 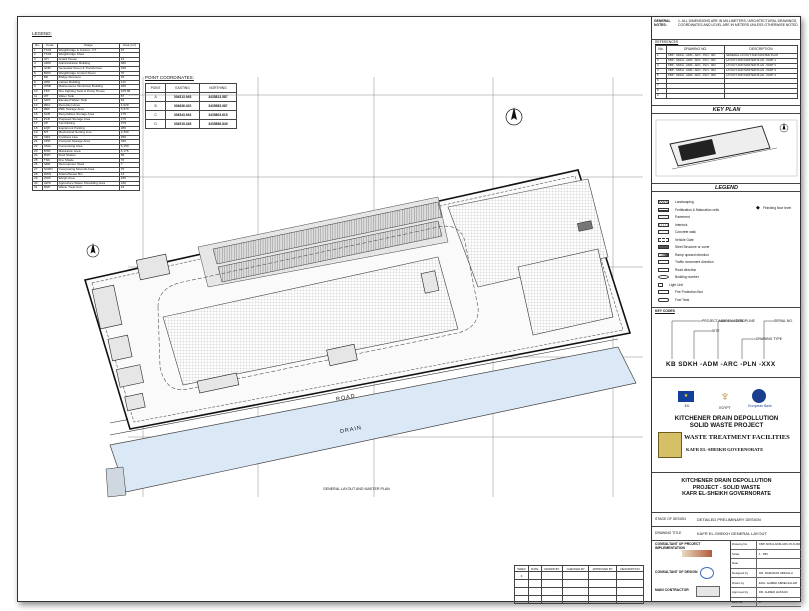 I want to click on logo-caption: EU, so click(x=687, y=406).